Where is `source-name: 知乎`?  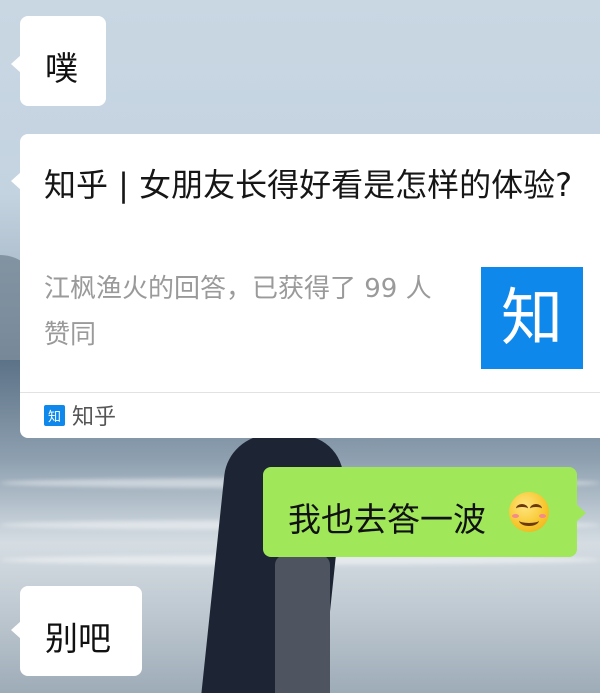 source-name: 知乎 is located at coordinates (94, 417).